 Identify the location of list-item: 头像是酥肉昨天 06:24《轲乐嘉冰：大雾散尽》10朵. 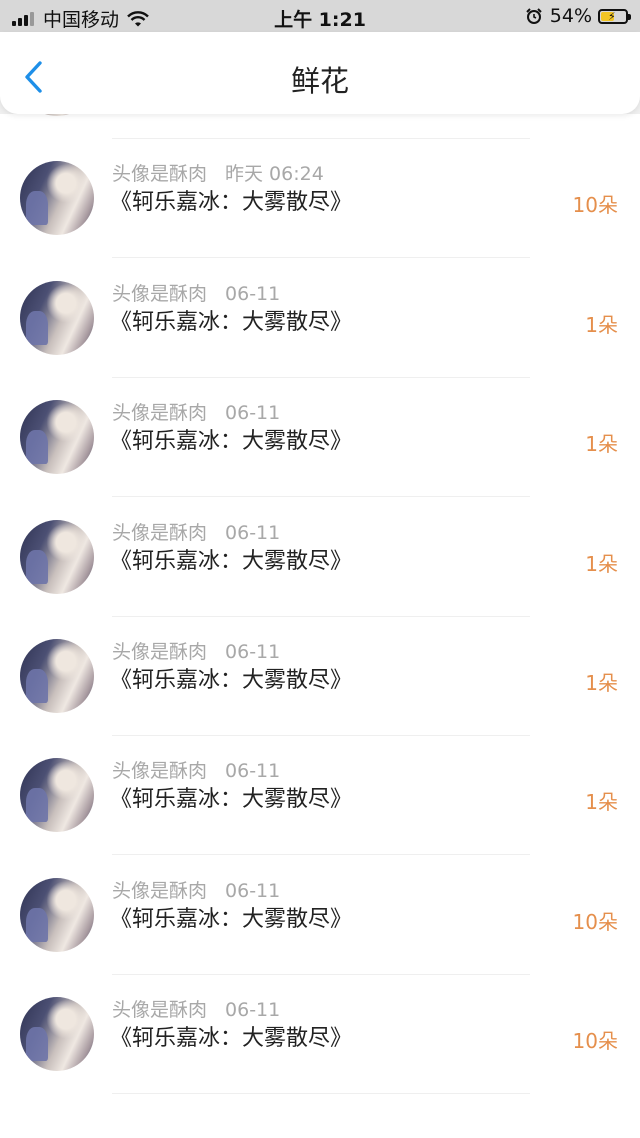
(320, 126).